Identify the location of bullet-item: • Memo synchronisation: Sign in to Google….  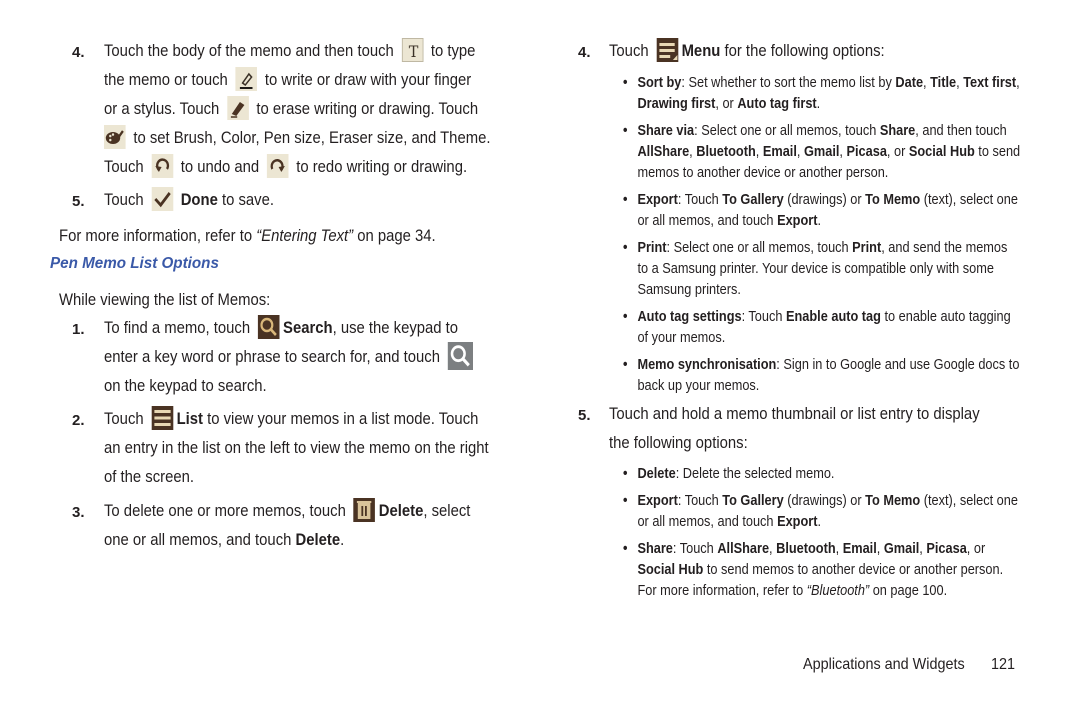
(821, 375).